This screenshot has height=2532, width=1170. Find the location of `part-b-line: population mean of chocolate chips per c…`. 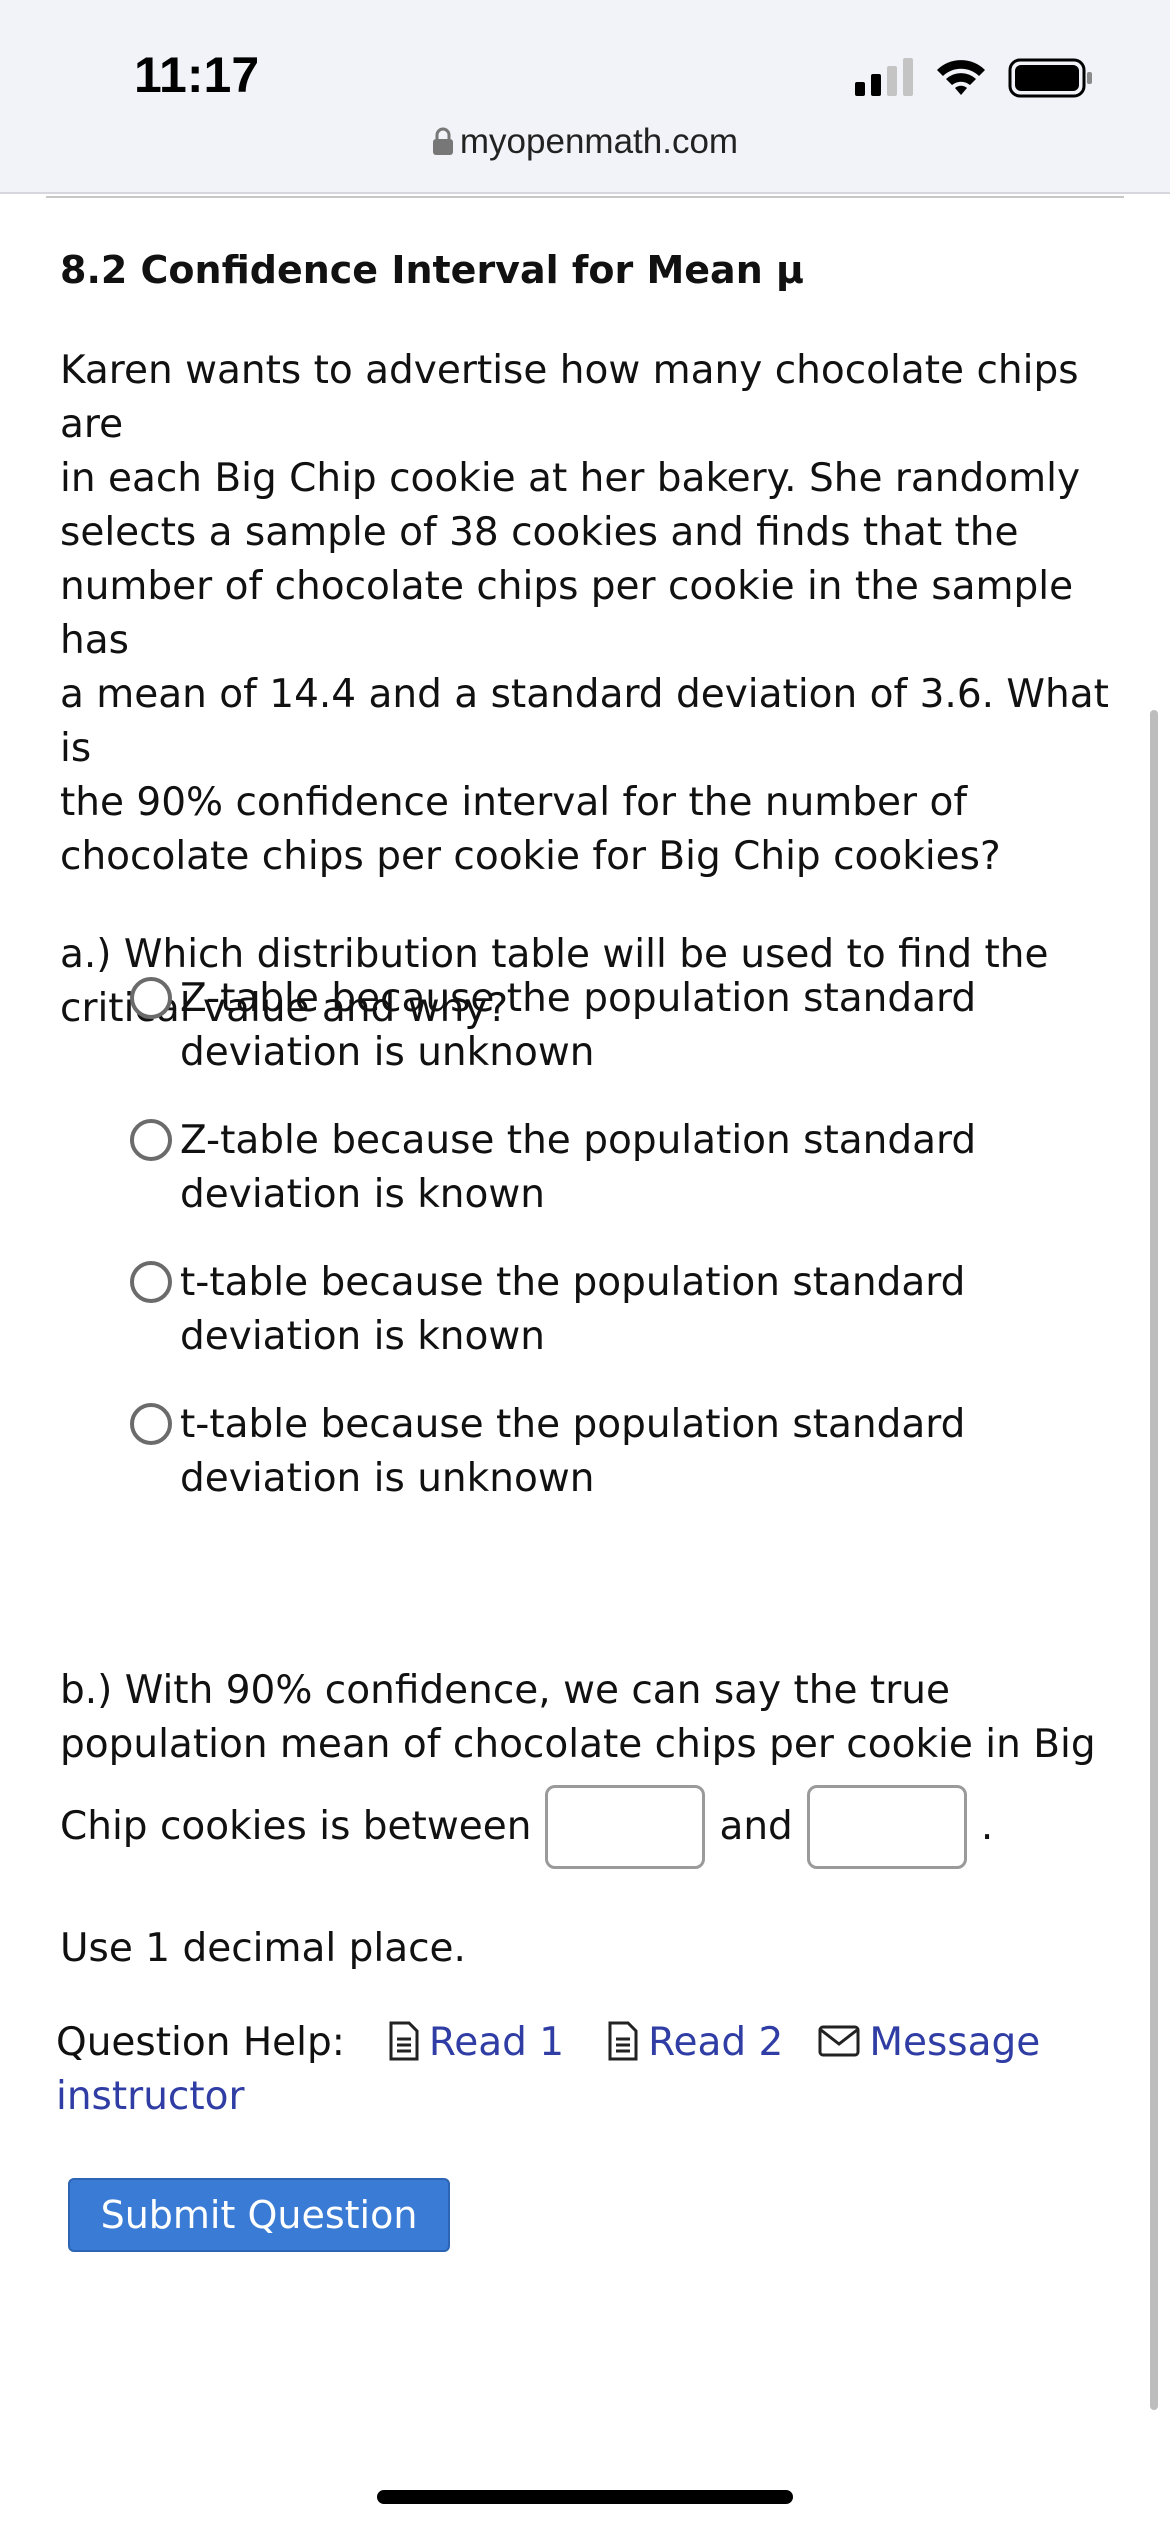

part-b-line: population mean of chocolate chips per c… is located at coordinates (578, 1744).